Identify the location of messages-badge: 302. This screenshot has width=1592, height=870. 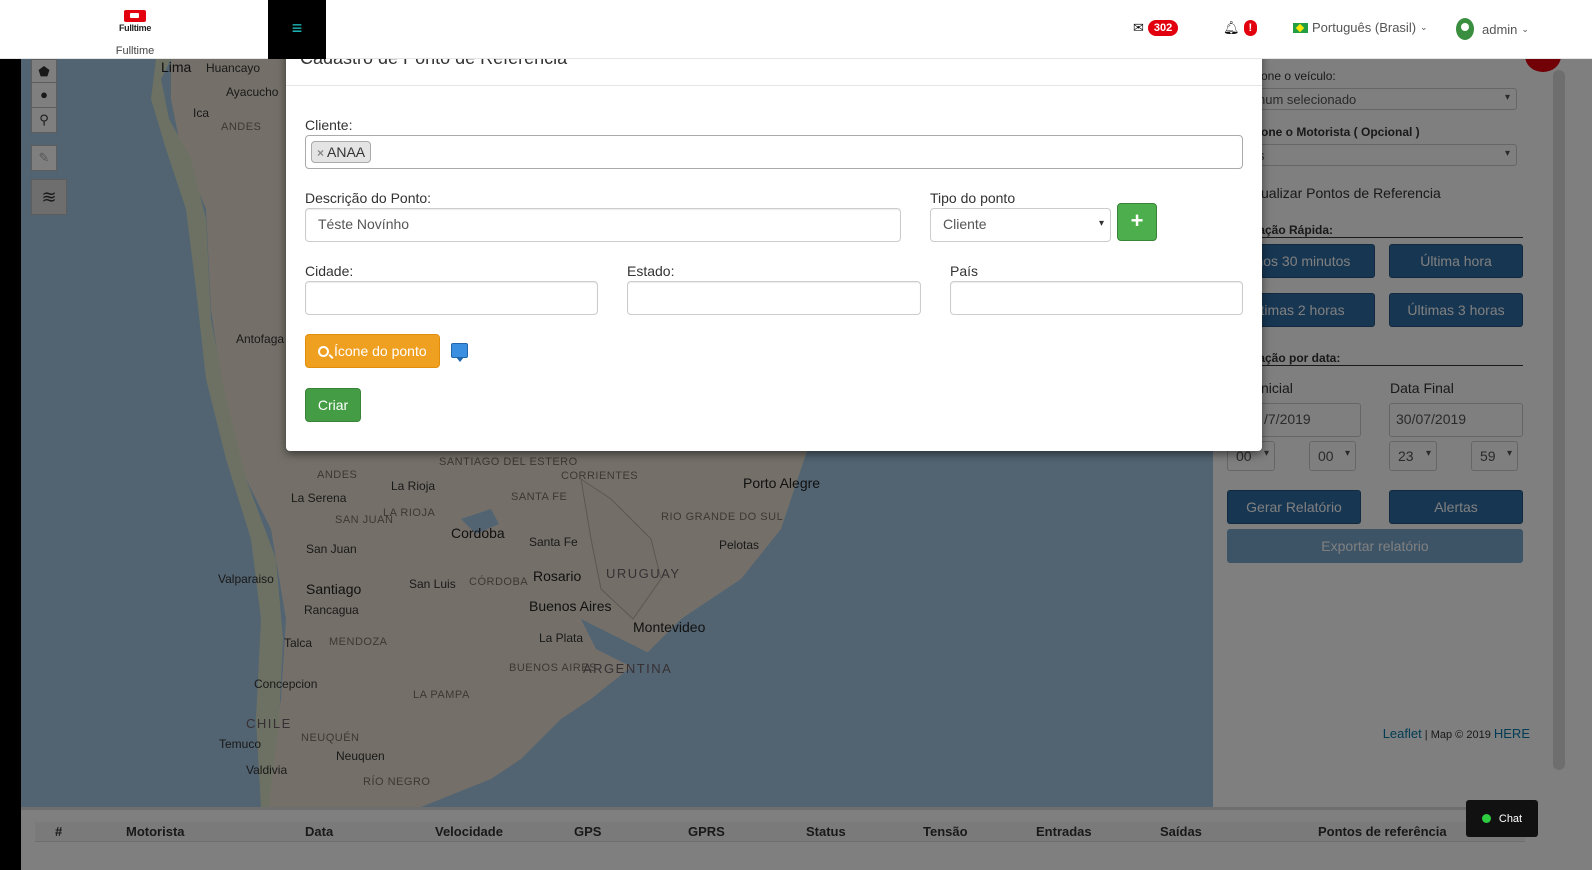
(1163, 28).